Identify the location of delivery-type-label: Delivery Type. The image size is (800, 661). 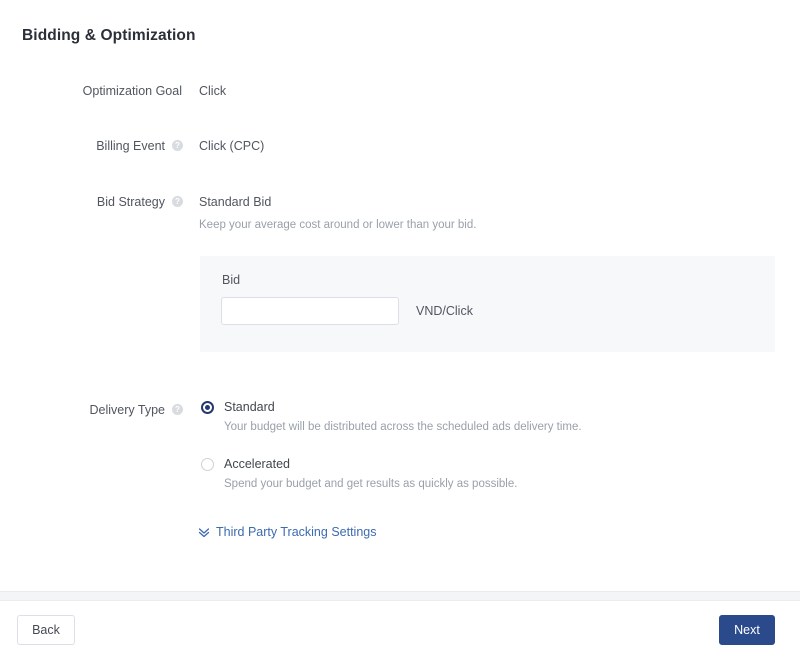
(127, 410).